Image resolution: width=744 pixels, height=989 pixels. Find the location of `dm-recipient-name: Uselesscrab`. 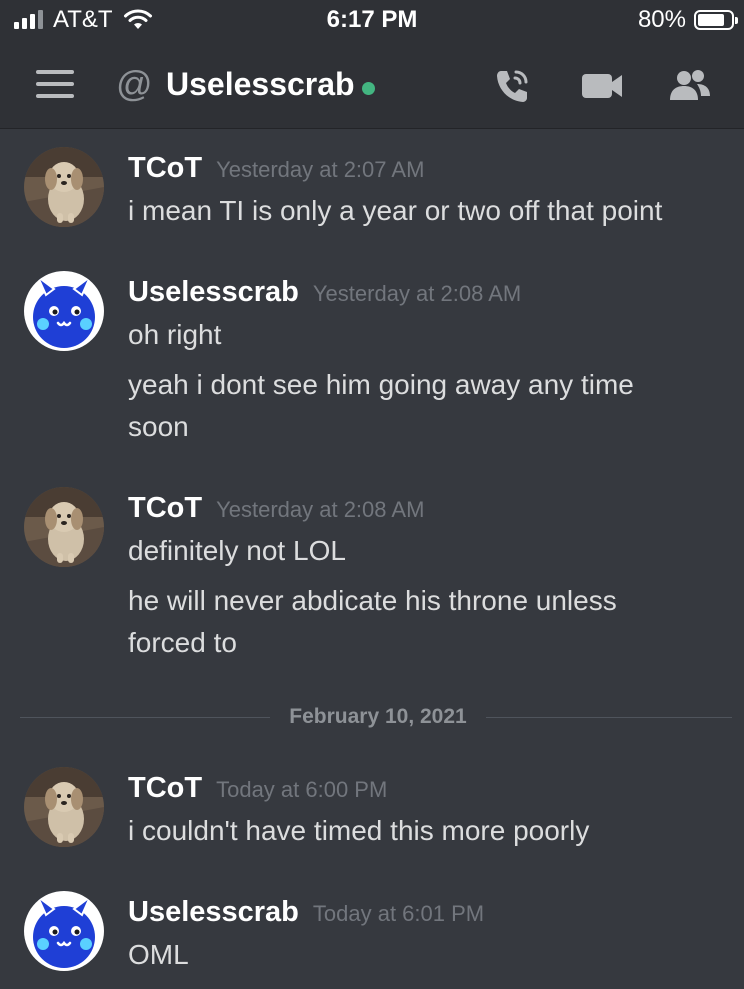

dm-recipient-name: Uselesscrab is located at coordinates (260, 84).